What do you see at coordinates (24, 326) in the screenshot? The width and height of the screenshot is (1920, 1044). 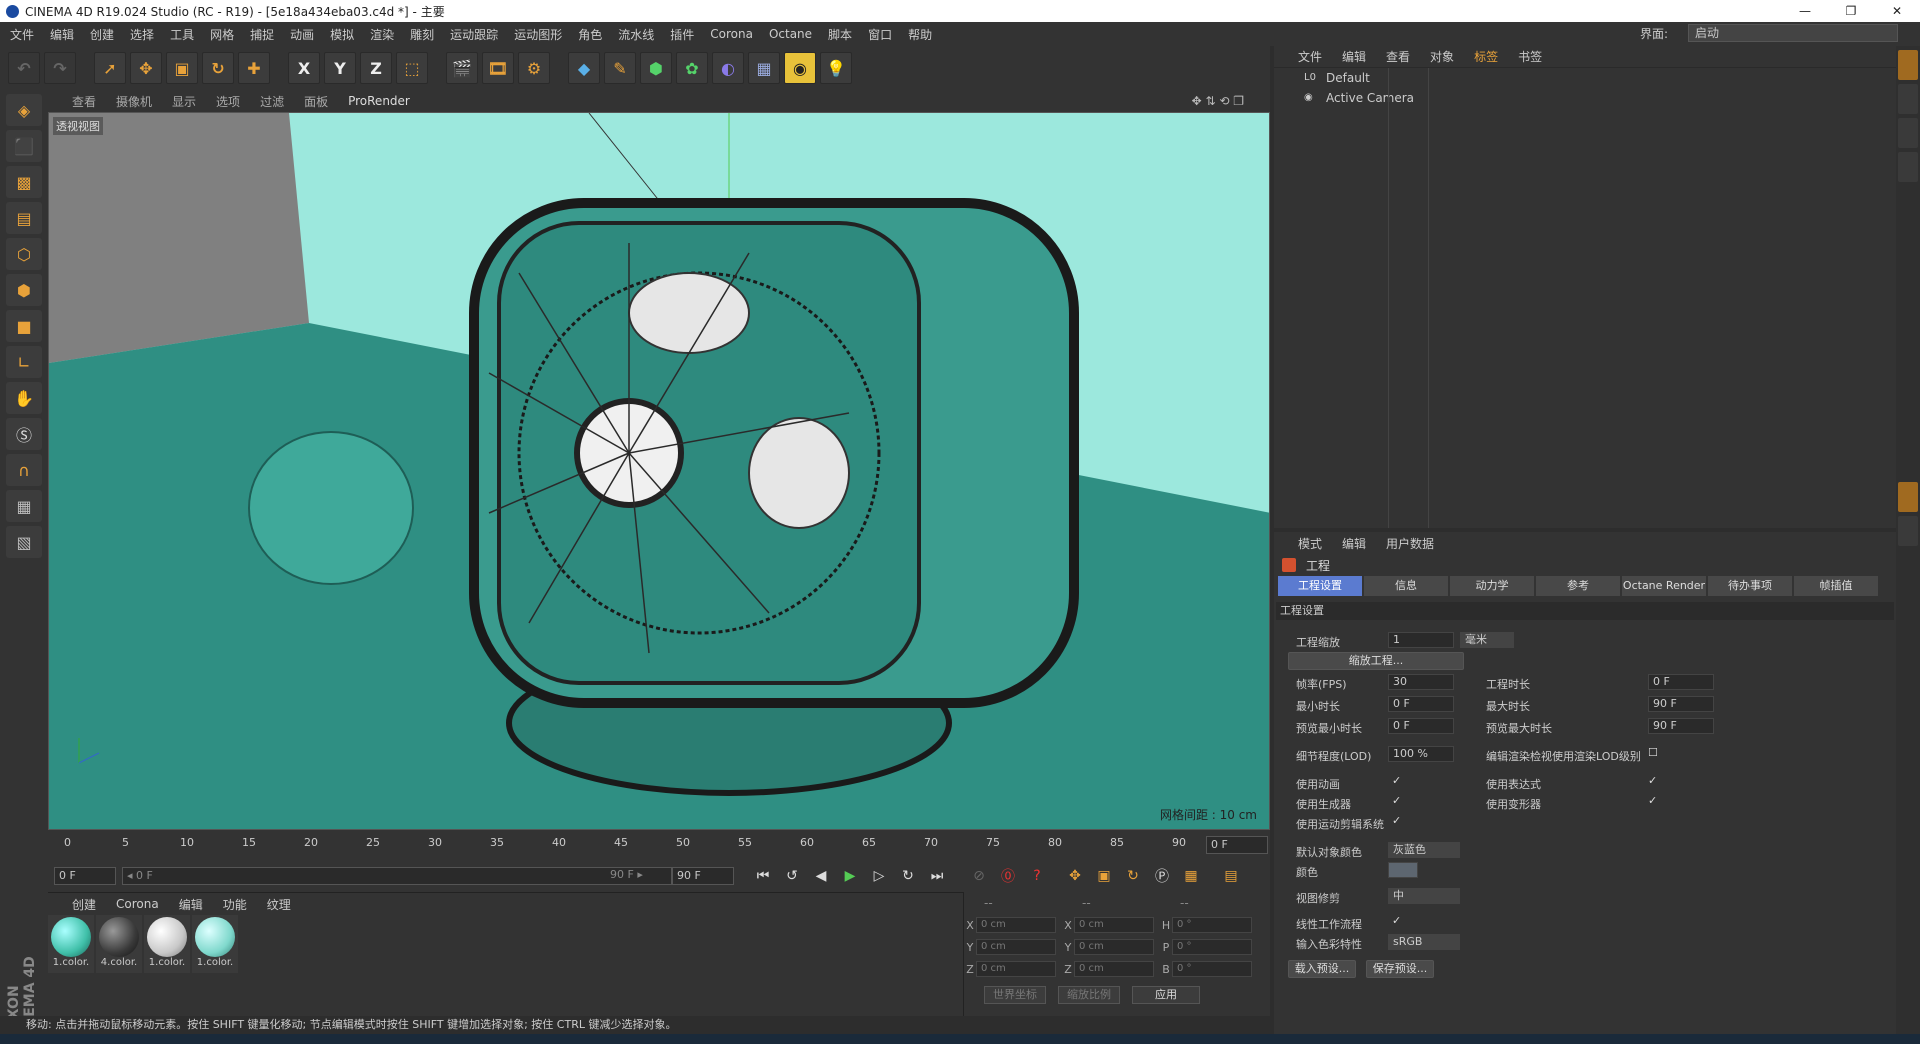 I see `polygons-mode-icon: ■` at bounding box center [24, 326].